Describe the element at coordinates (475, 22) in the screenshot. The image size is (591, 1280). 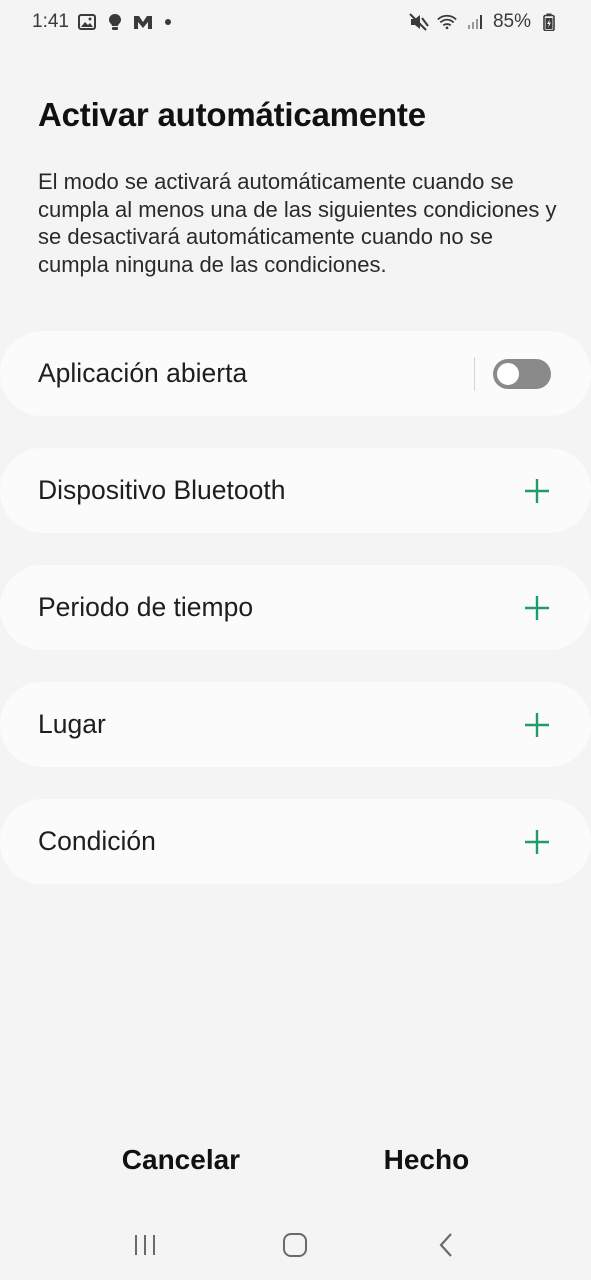
I see `signal-icon` at that location.